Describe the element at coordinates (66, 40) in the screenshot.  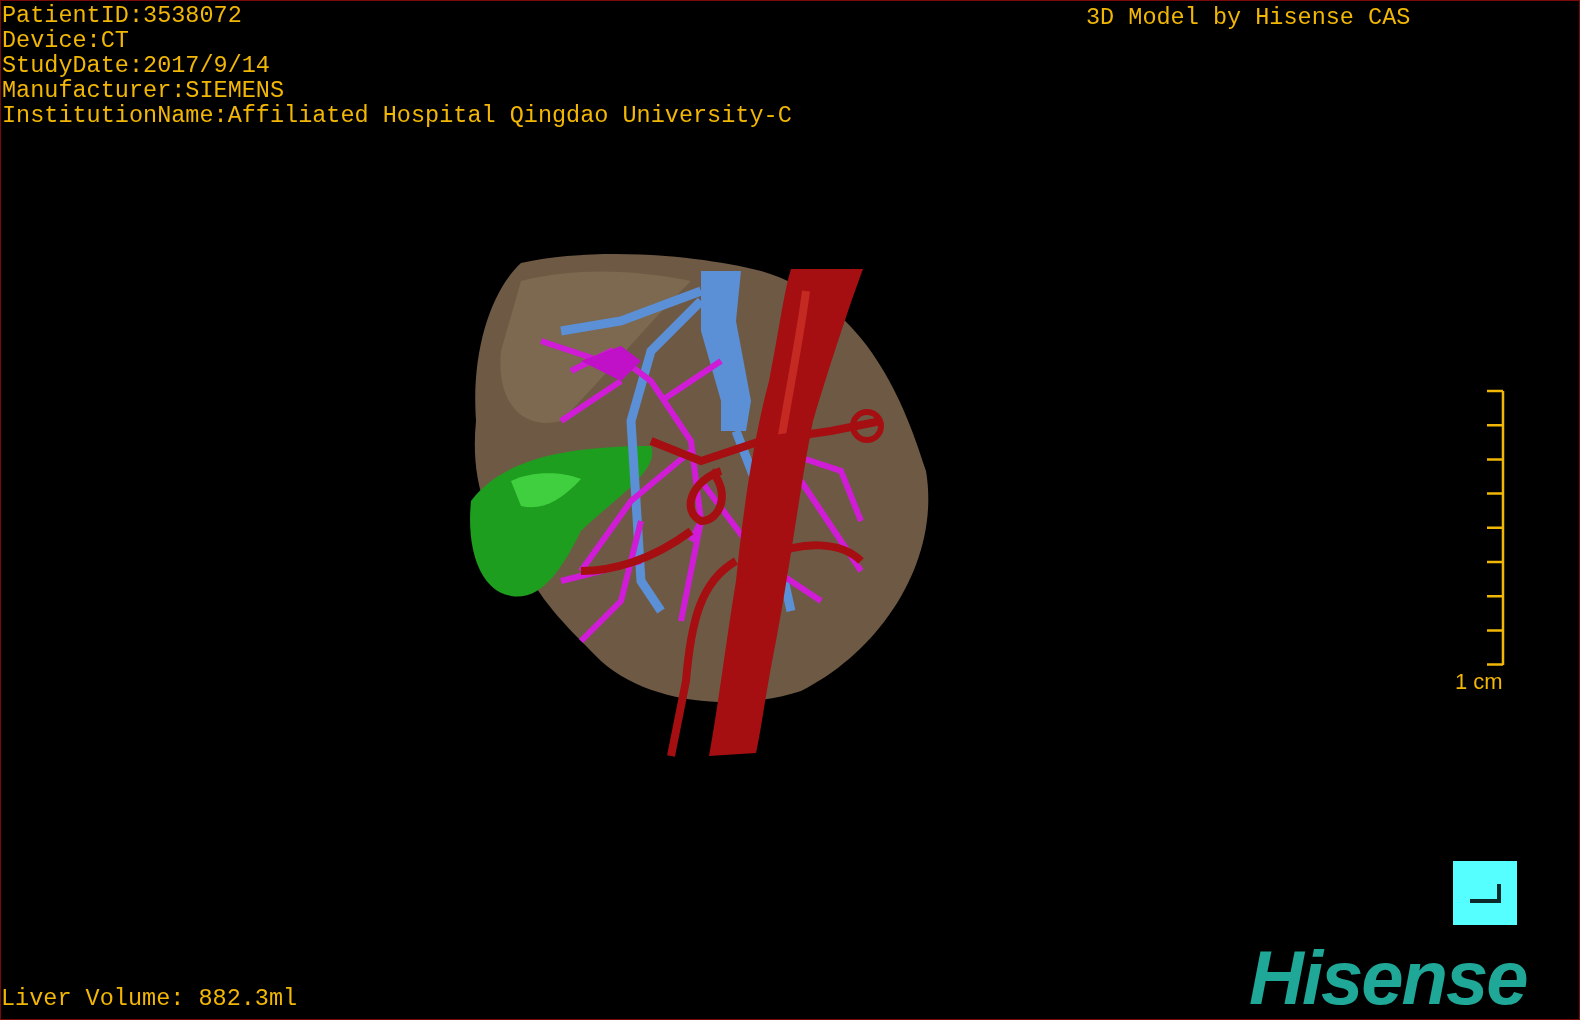
I see `info-text: Device:CT` at that location.